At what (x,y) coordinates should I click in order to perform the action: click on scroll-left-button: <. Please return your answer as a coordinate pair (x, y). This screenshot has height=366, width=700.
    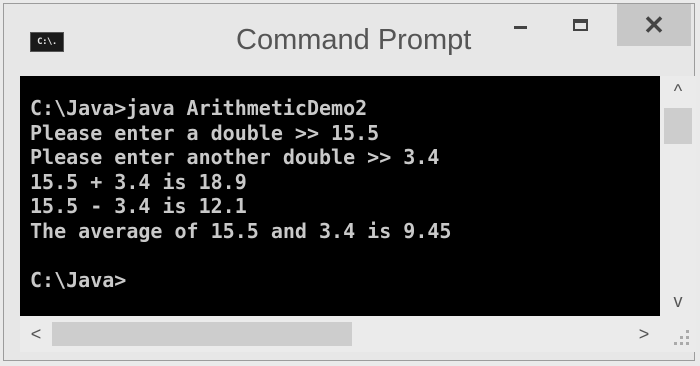
    Looking at the image, I should click on (36, 334).